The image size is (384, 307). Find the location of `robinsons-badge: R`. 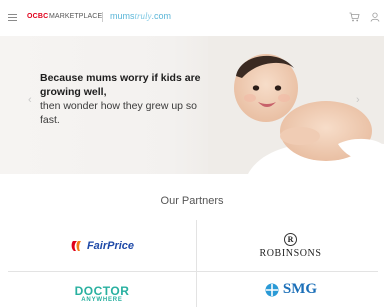

robinsons-badge: R is located at coordinates (290, 239).